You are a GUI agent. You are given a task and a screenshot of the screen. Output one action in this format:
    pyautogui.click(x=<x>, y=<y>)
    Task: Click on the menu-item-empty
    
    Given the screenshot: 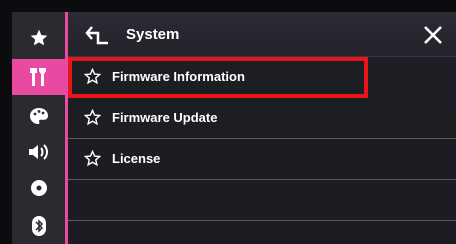 What is the action you would take?
    pyautogui.click(x=262, y=200)
    